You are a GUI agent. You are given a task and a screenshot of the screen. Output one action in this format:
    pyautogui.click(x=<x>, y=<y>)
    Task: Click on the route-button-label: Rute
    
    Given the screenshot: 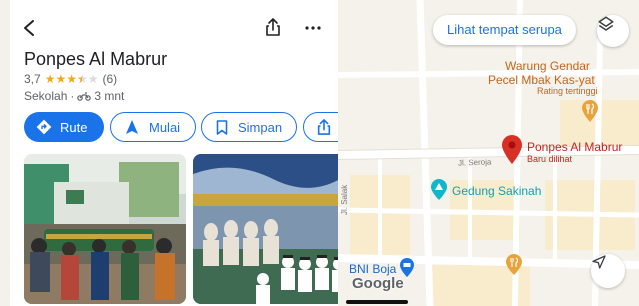 What is the action you would take?
    pyautogui.click(x=74, y=127)
    